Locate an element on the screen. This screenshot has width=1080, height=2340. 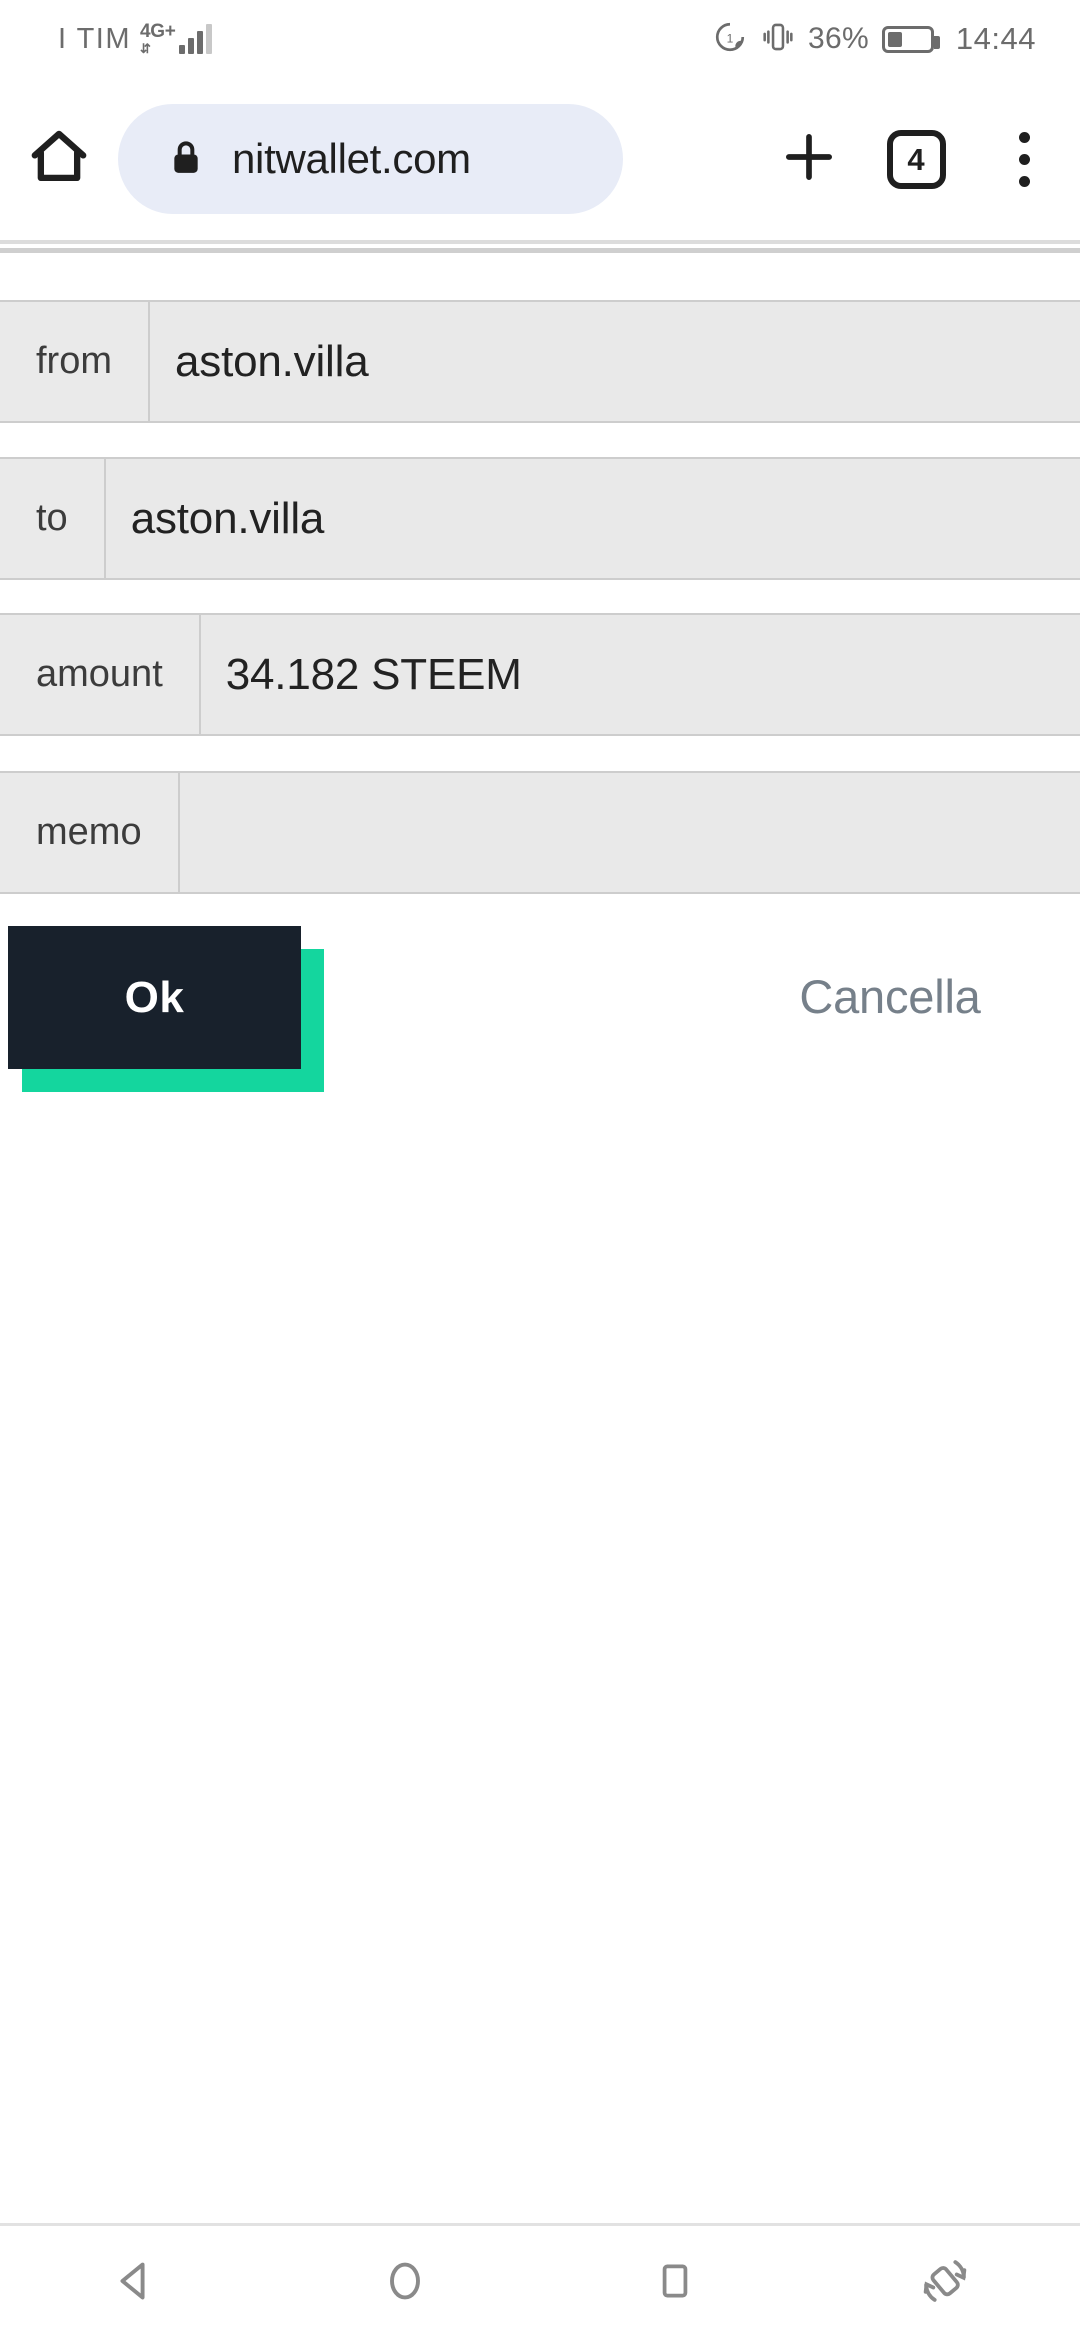
field-row-memo: memo is located at coordinates (540, 832).